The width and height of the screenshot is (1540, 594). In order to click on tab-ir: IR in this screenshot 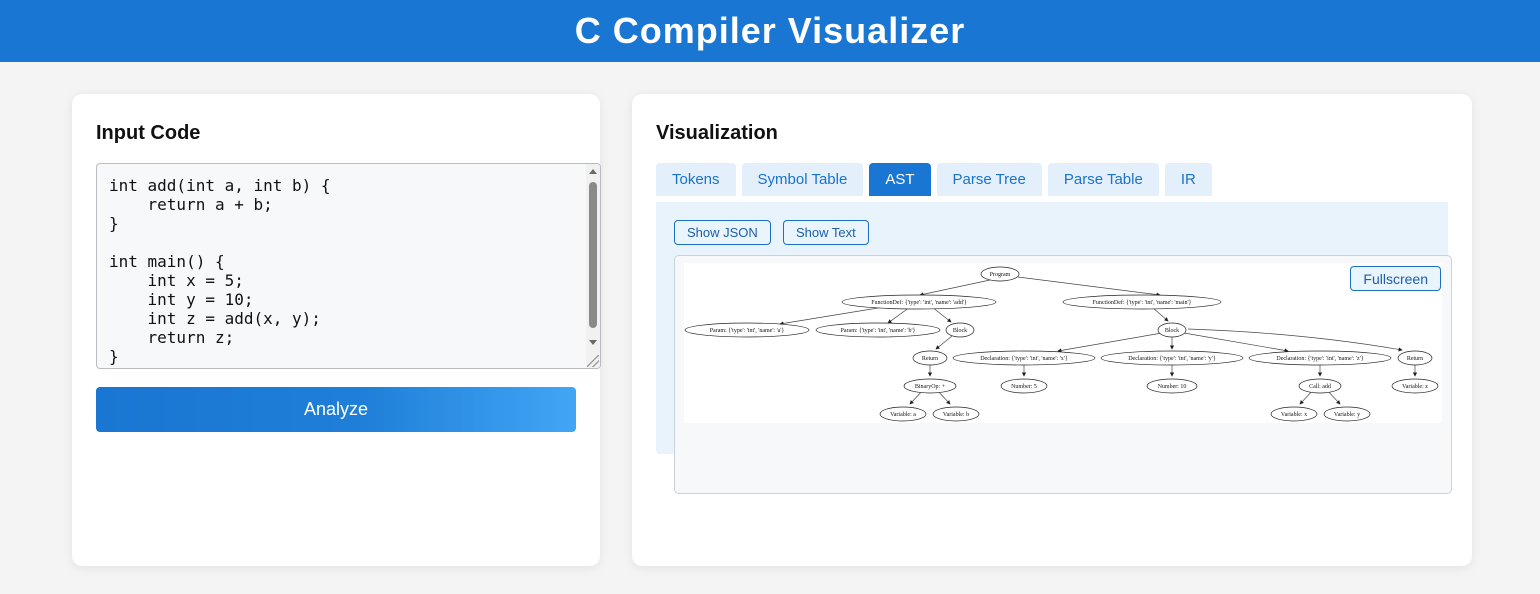, I will do `click(1188, 179)`.